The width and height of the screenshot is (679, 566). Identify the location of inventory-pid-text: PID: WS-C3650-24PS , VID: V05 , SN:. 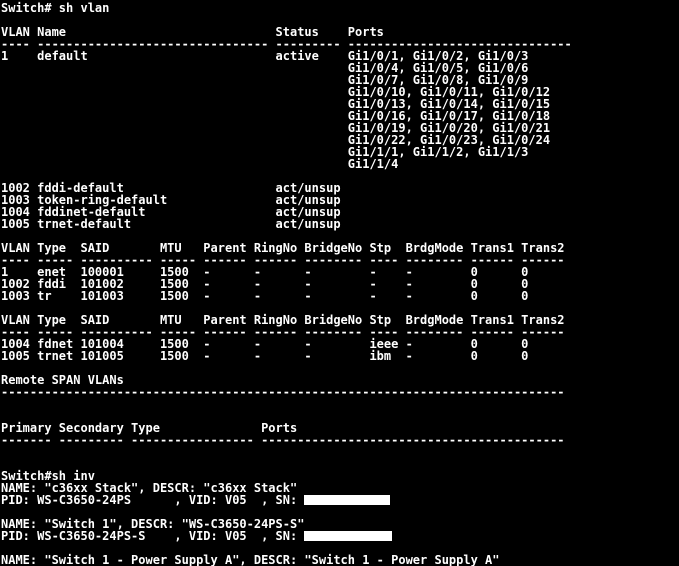
(153, 500).